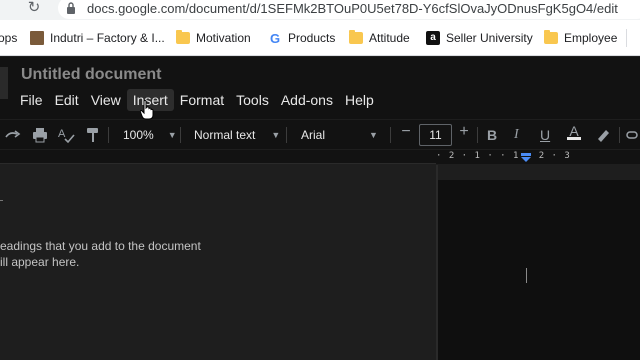 Image resolution: width=640 pixels, height=360 pixels. What do you see at coordinates (40, 135) in the screenshot?
I see `print-icon` at bounding box center [40, 135].